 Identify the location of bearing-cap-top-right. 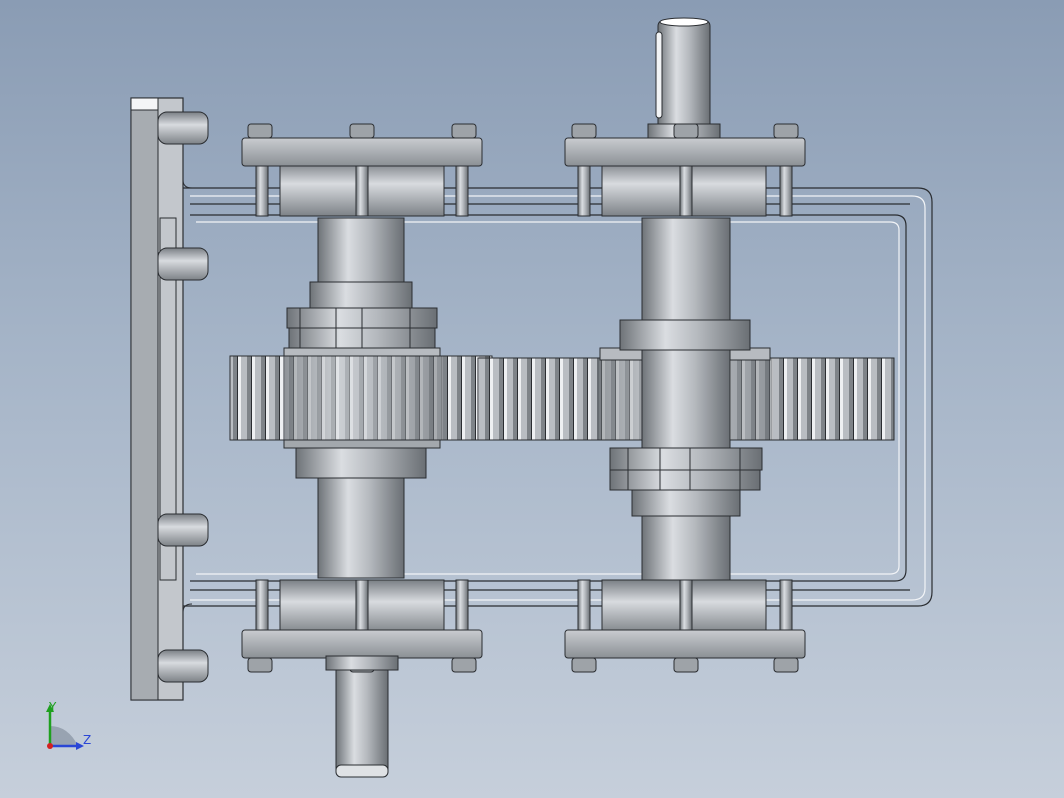
(685, 170).